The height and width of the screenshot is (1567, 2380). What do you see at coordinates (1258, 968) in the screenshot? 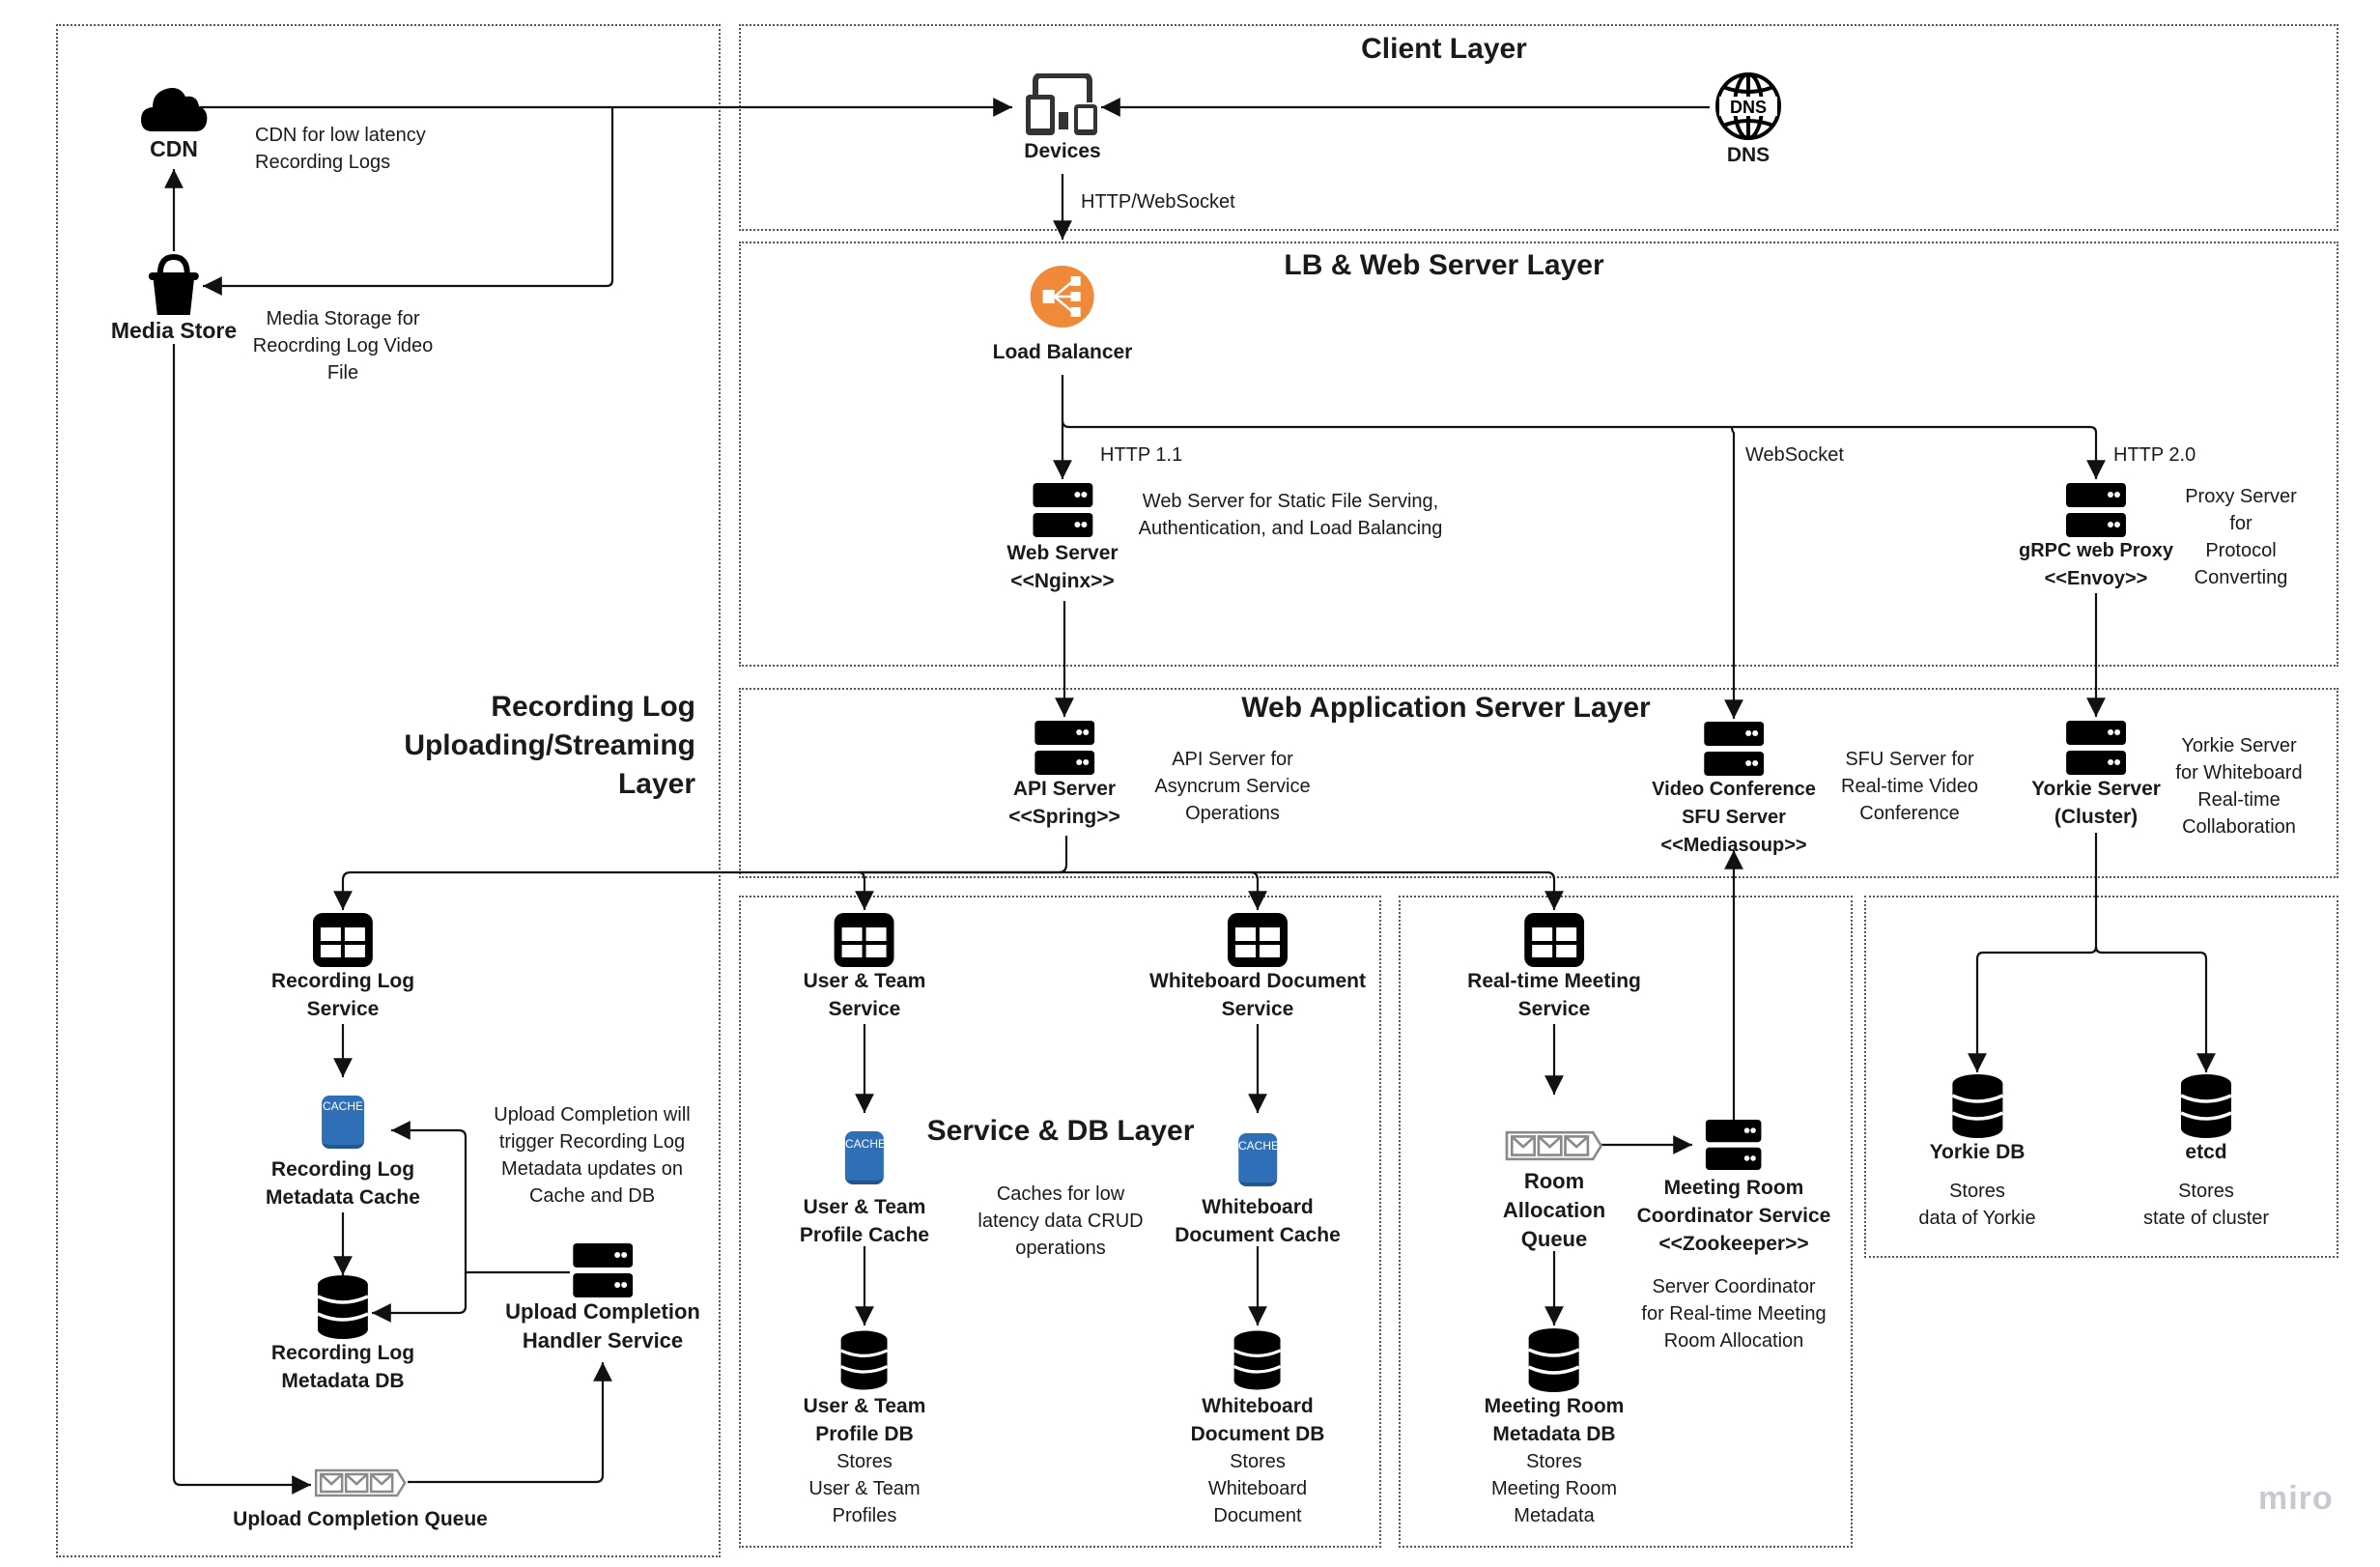
I see `wb-service-node: Whiteboard Document Service` at bounding box center [1258, 968].